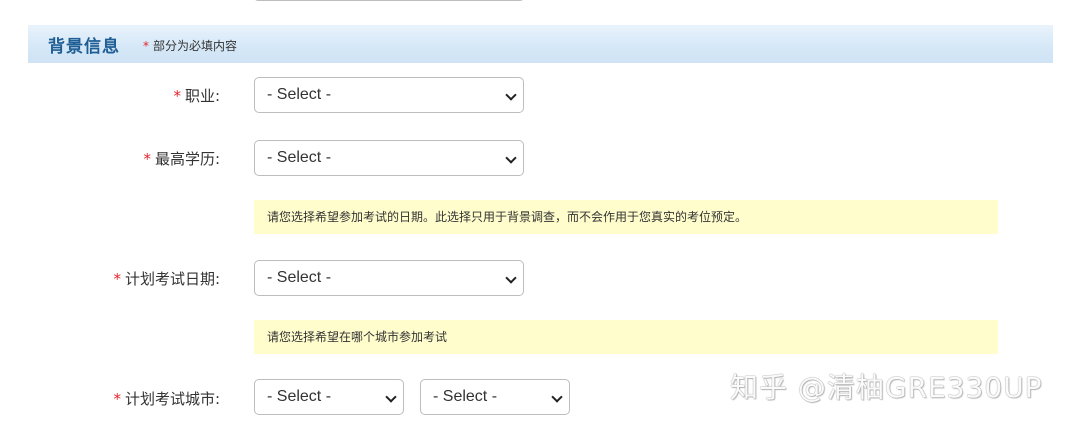  What do you see at coordinates (626, 337) in the screenshot?
I see `exam-city-hint: 请您选择希望在哪个城市参加考试` at bounding box center [626, 337].